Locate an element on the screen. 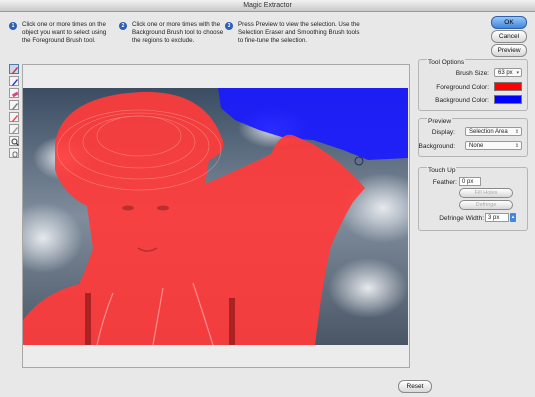  tool-palette is located at coordinates (15, 112).